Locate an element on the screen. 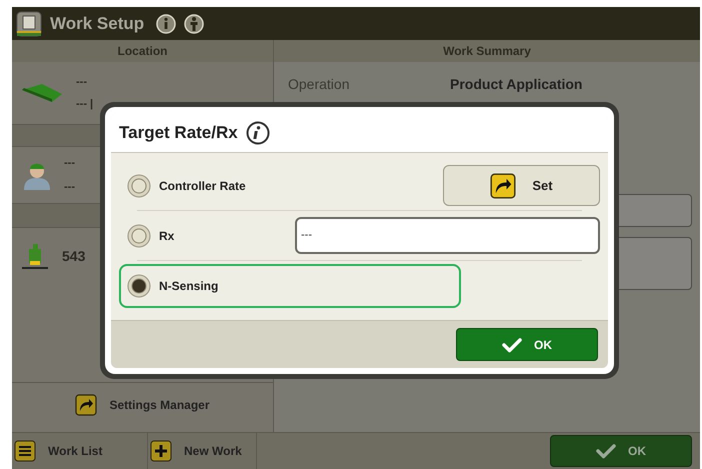  column-heading: Work Summary is located at coordinates (487, 51).